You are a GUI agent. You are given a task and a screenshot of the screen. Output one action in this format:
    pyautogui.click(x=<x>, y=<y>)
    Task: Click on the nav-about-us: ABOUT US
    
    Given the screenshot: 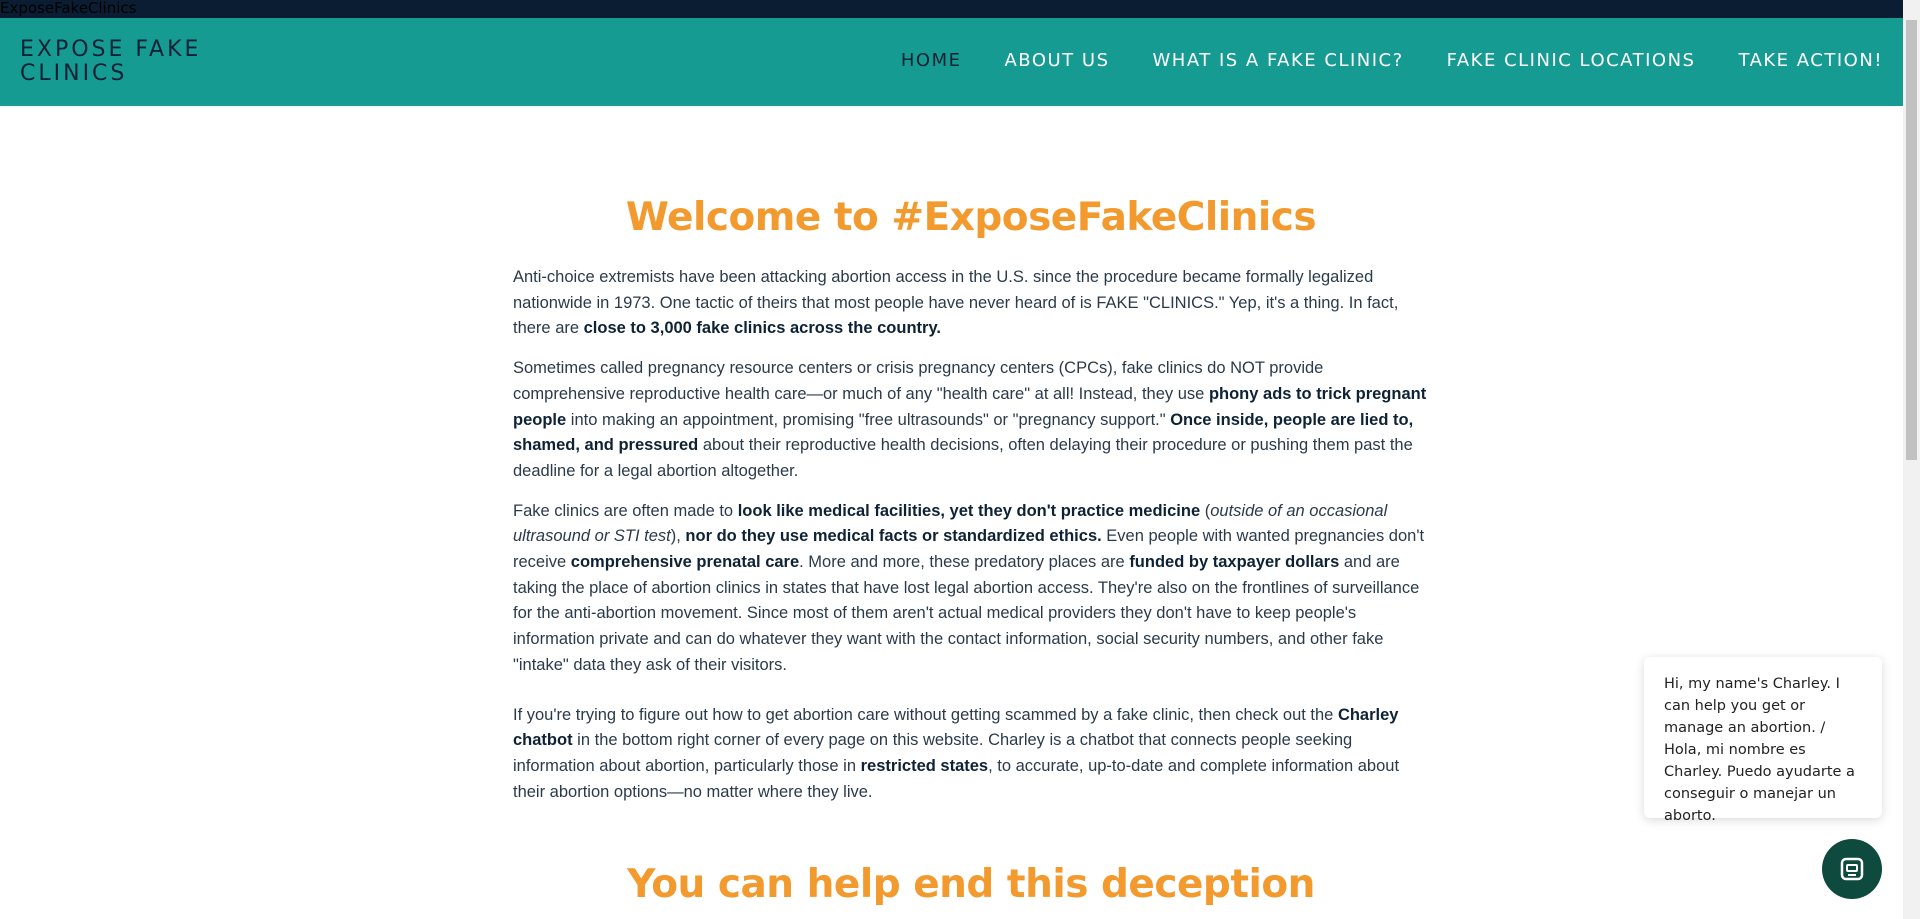 What is the action you would take?
    pyautogui.click(x=1056, y=60)
    